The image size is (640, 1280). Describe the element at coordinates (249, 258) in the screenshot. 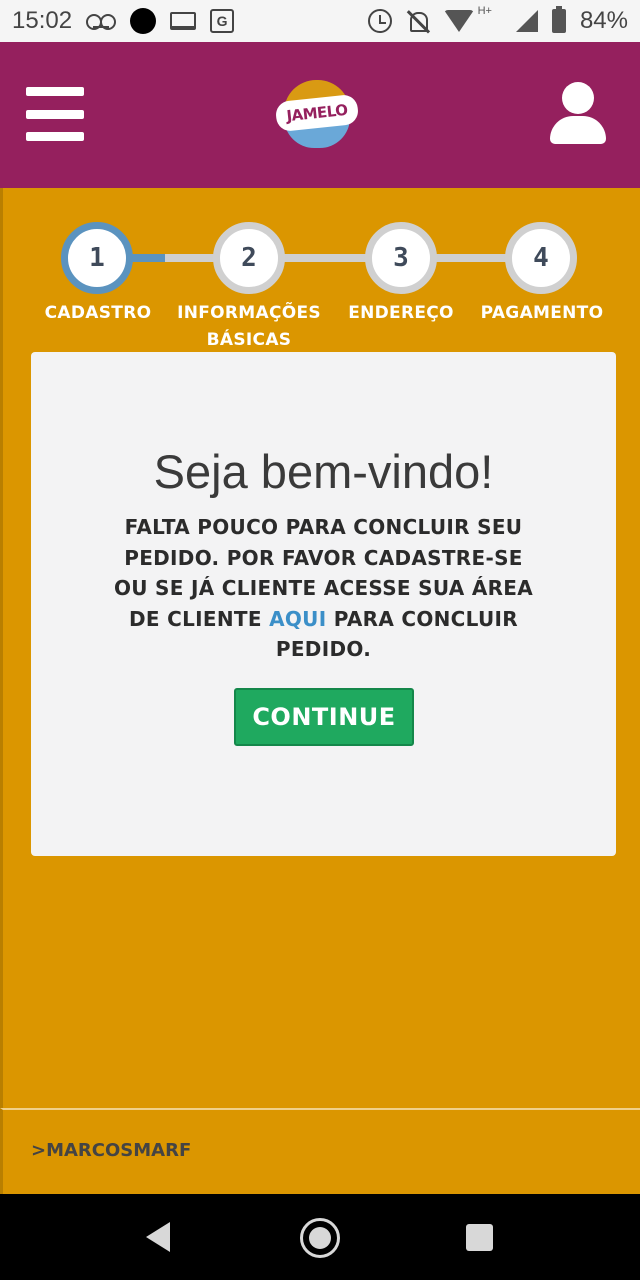

I see `step-2-circle: 2` at that location.